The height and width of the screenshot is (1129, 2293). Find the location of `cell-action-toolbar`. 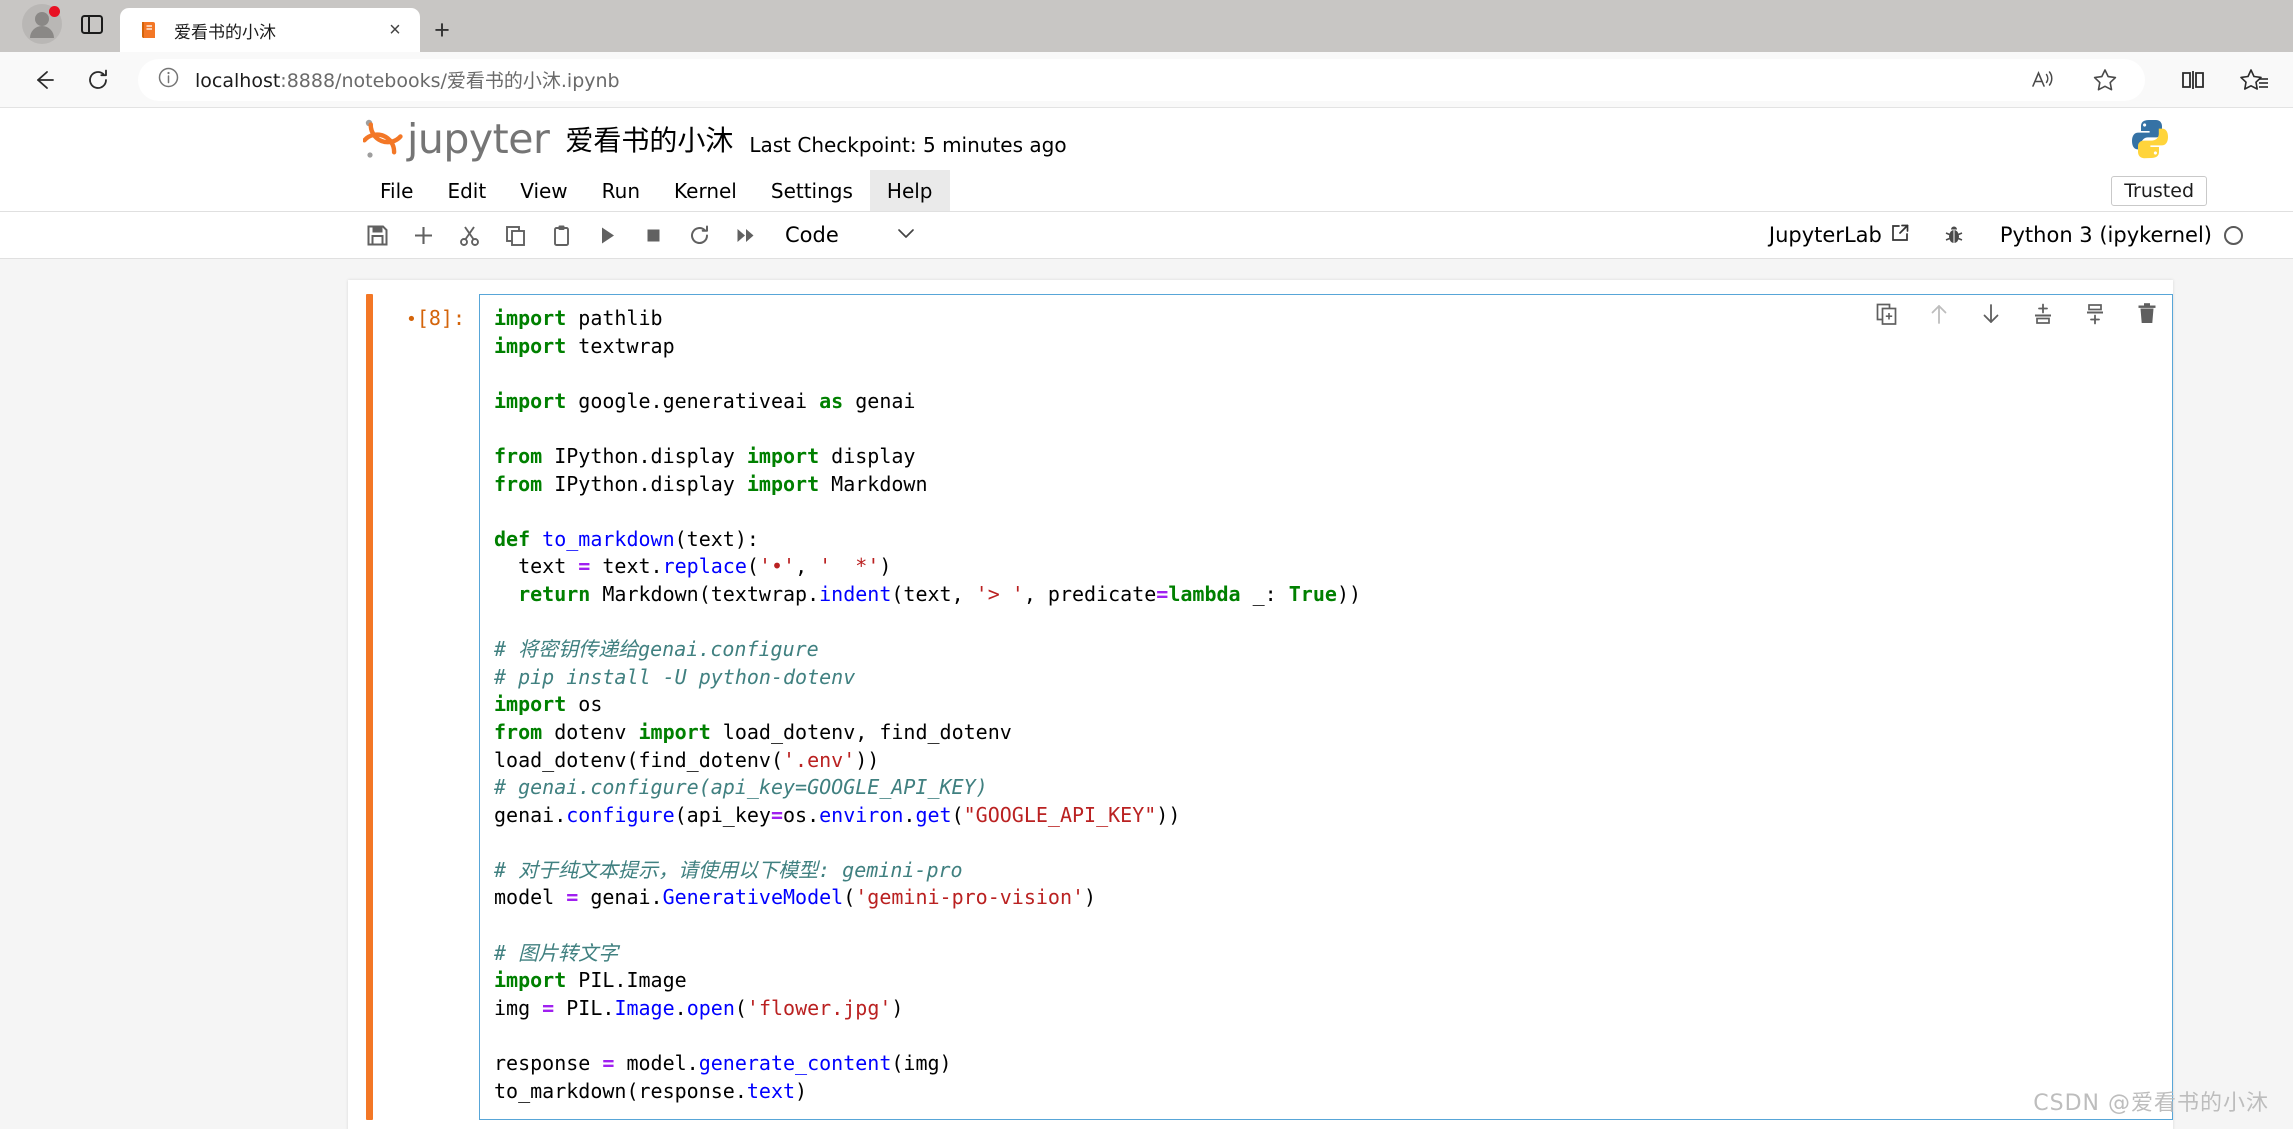

cell-action-toolbar is located at coordinates (2017, 314).